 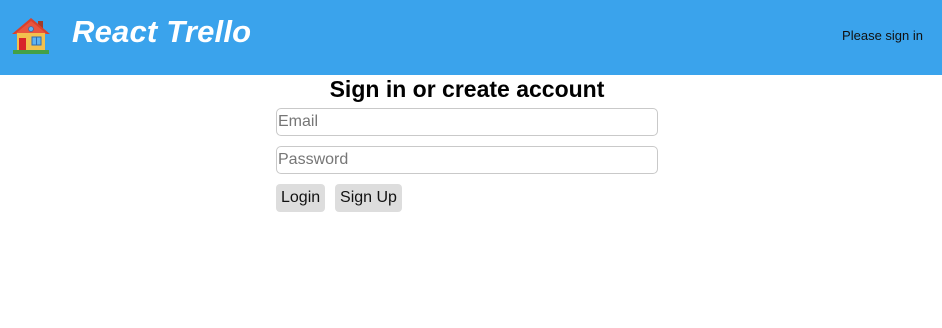 What do you see at coordinates (162, 31) in the screenshot?
I see `app-title: React Trello` at bounding box center [162, 31].